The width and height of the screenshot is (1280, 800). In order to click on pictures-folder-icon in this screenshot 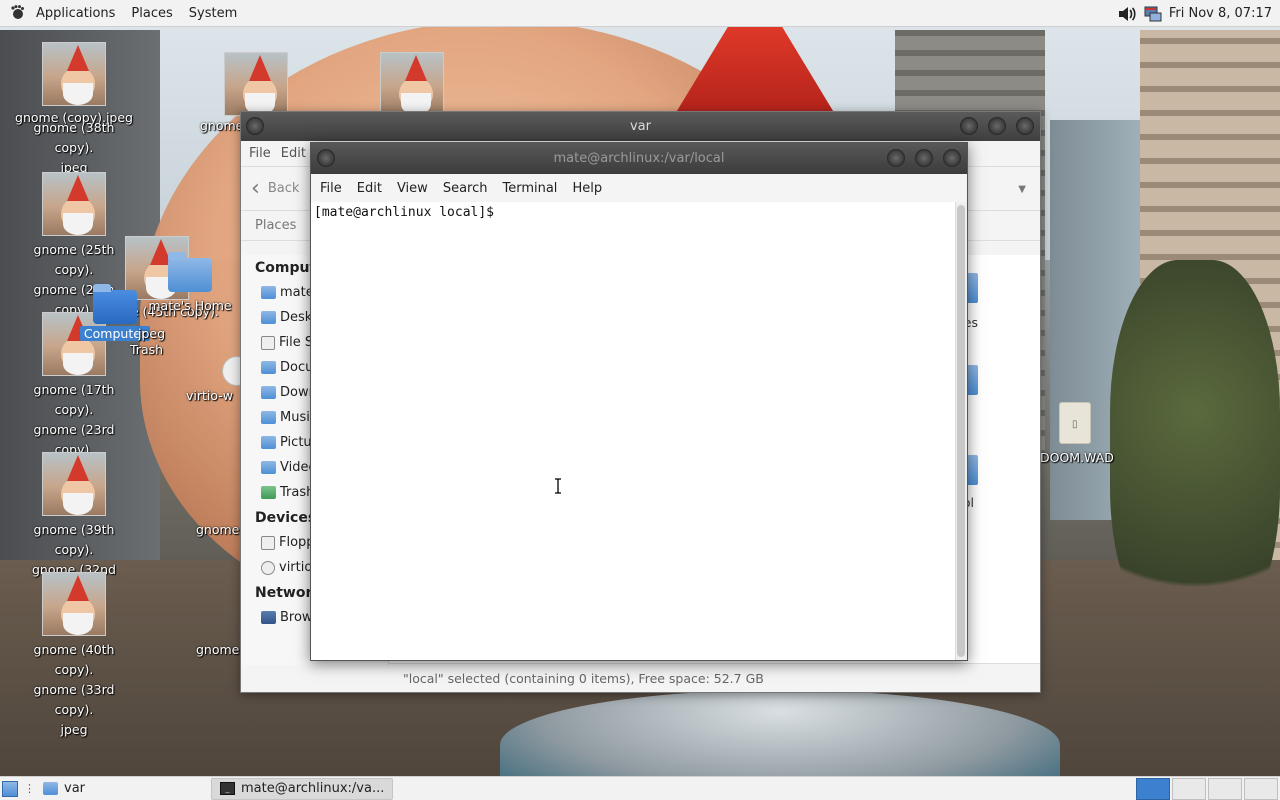, I will do `click(268, 442)`.